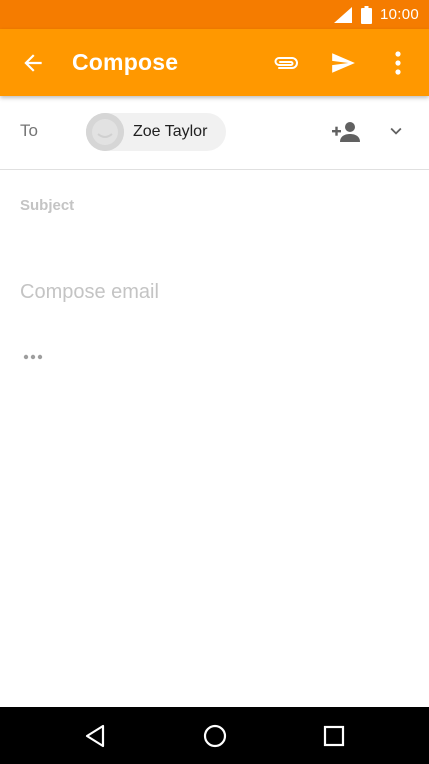 The image size is (429, 764). Describe the element at coordinates (399, 14) in the screenshot. I see `status-time: 10:00` at that location.